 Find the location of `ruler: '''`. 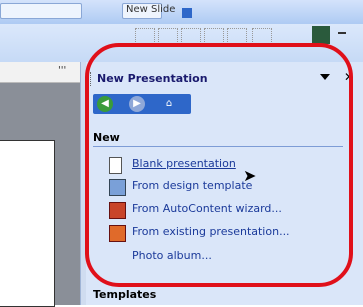

ruler: ''' is located at coordinates (40, 72).